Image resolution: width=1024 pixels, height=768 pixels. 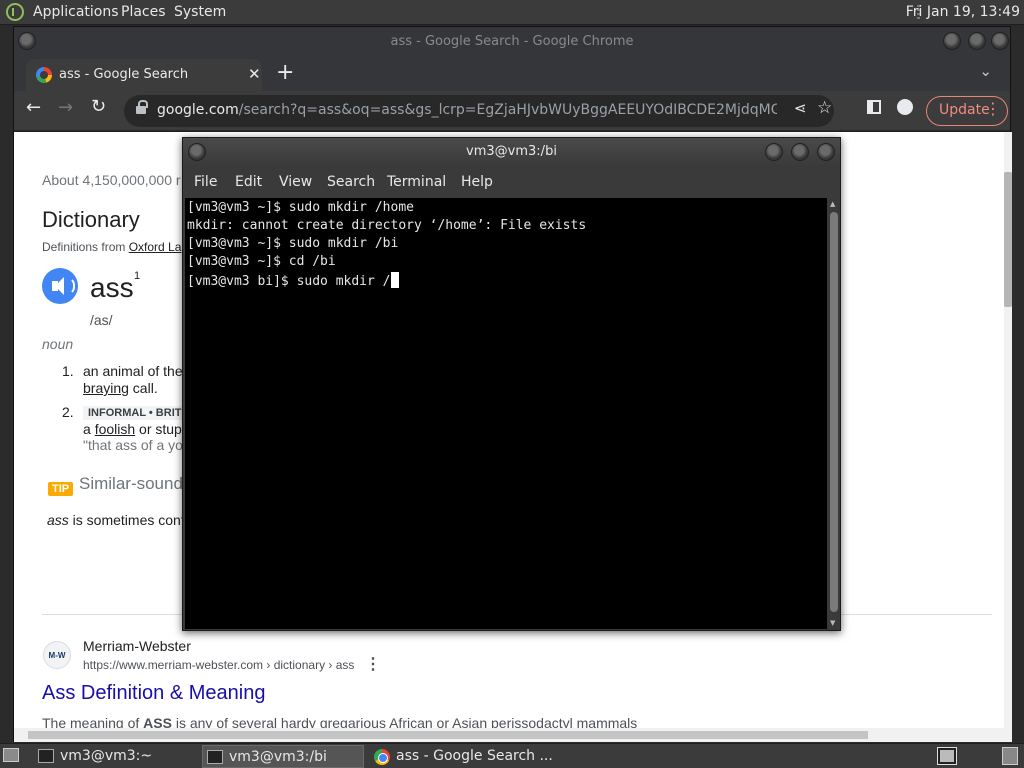 What do you see at coordinates (254, 74) in the screenshot?
I see `tab-close-icon: ✕` at bounding box center [254, 74].